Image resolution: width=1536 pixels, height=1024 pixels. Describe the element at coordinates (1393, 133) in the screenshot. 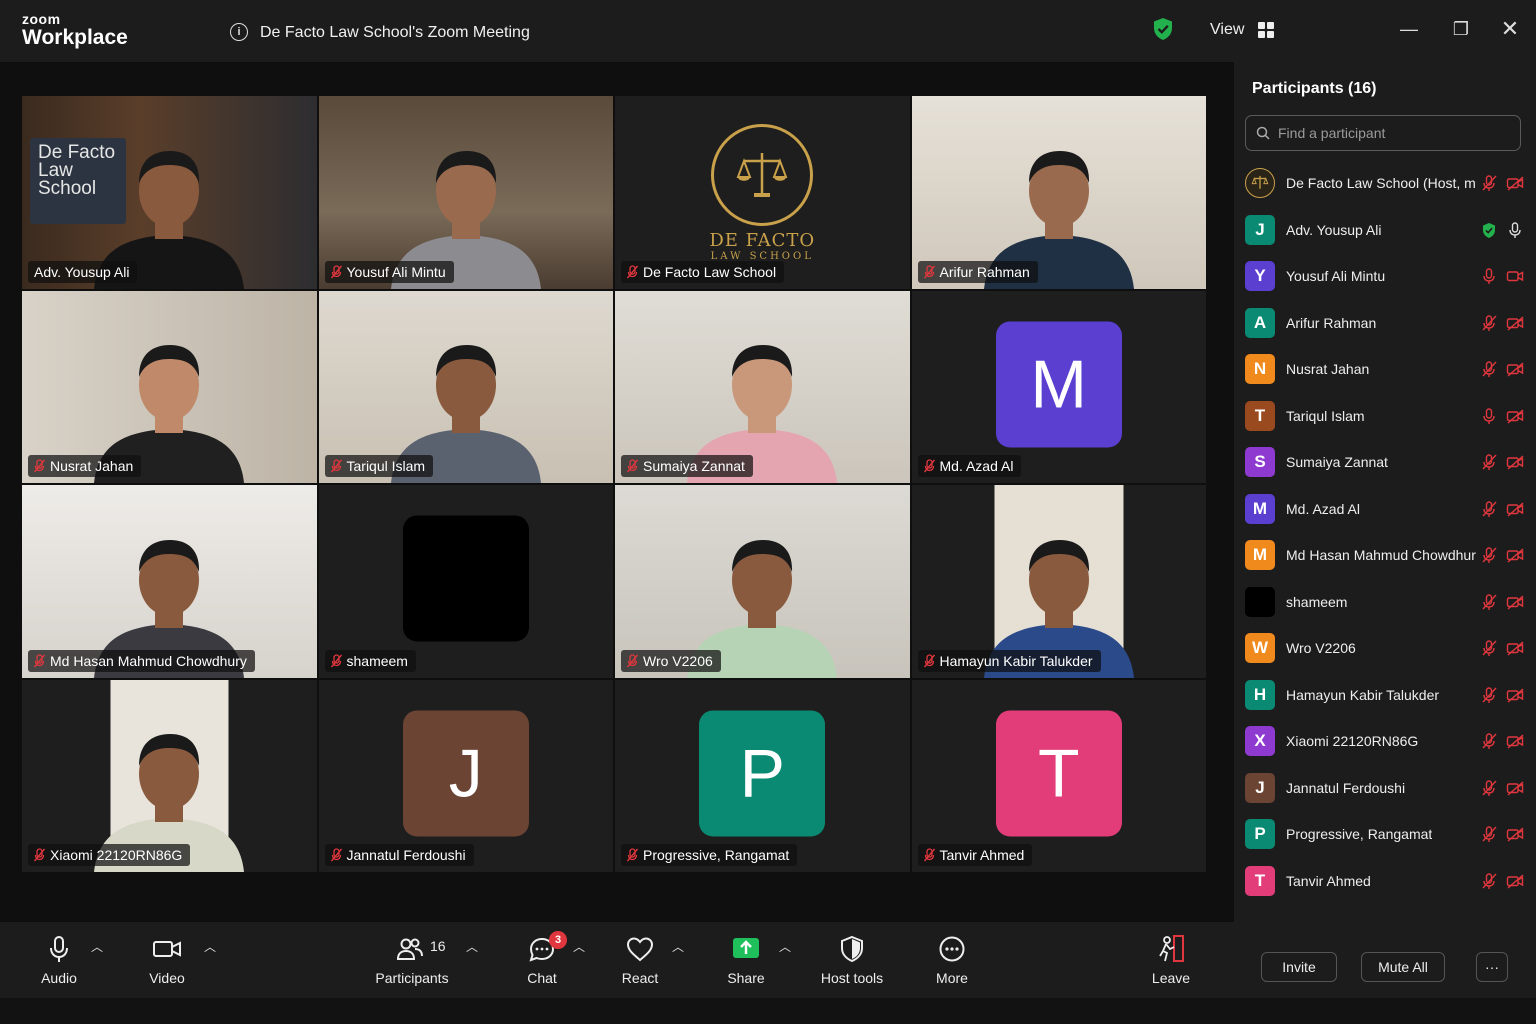

I see `search-input` at that location.